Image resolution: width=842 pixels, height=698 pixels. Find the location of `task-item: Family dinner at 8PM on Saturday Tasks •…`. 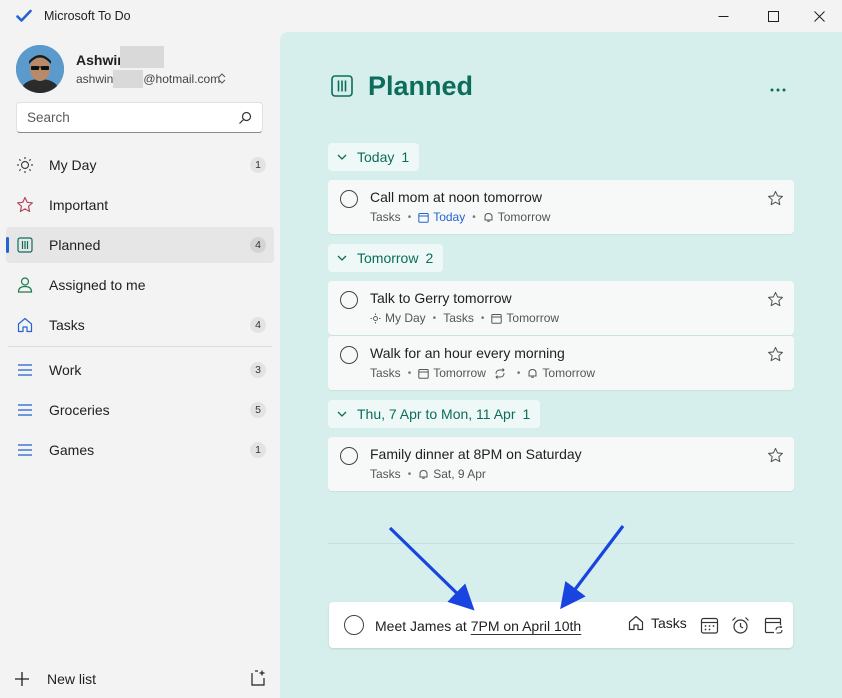

task-item: Family dinner at 8PM on Saturday Tasks •… is located at coordinates (561, 464).